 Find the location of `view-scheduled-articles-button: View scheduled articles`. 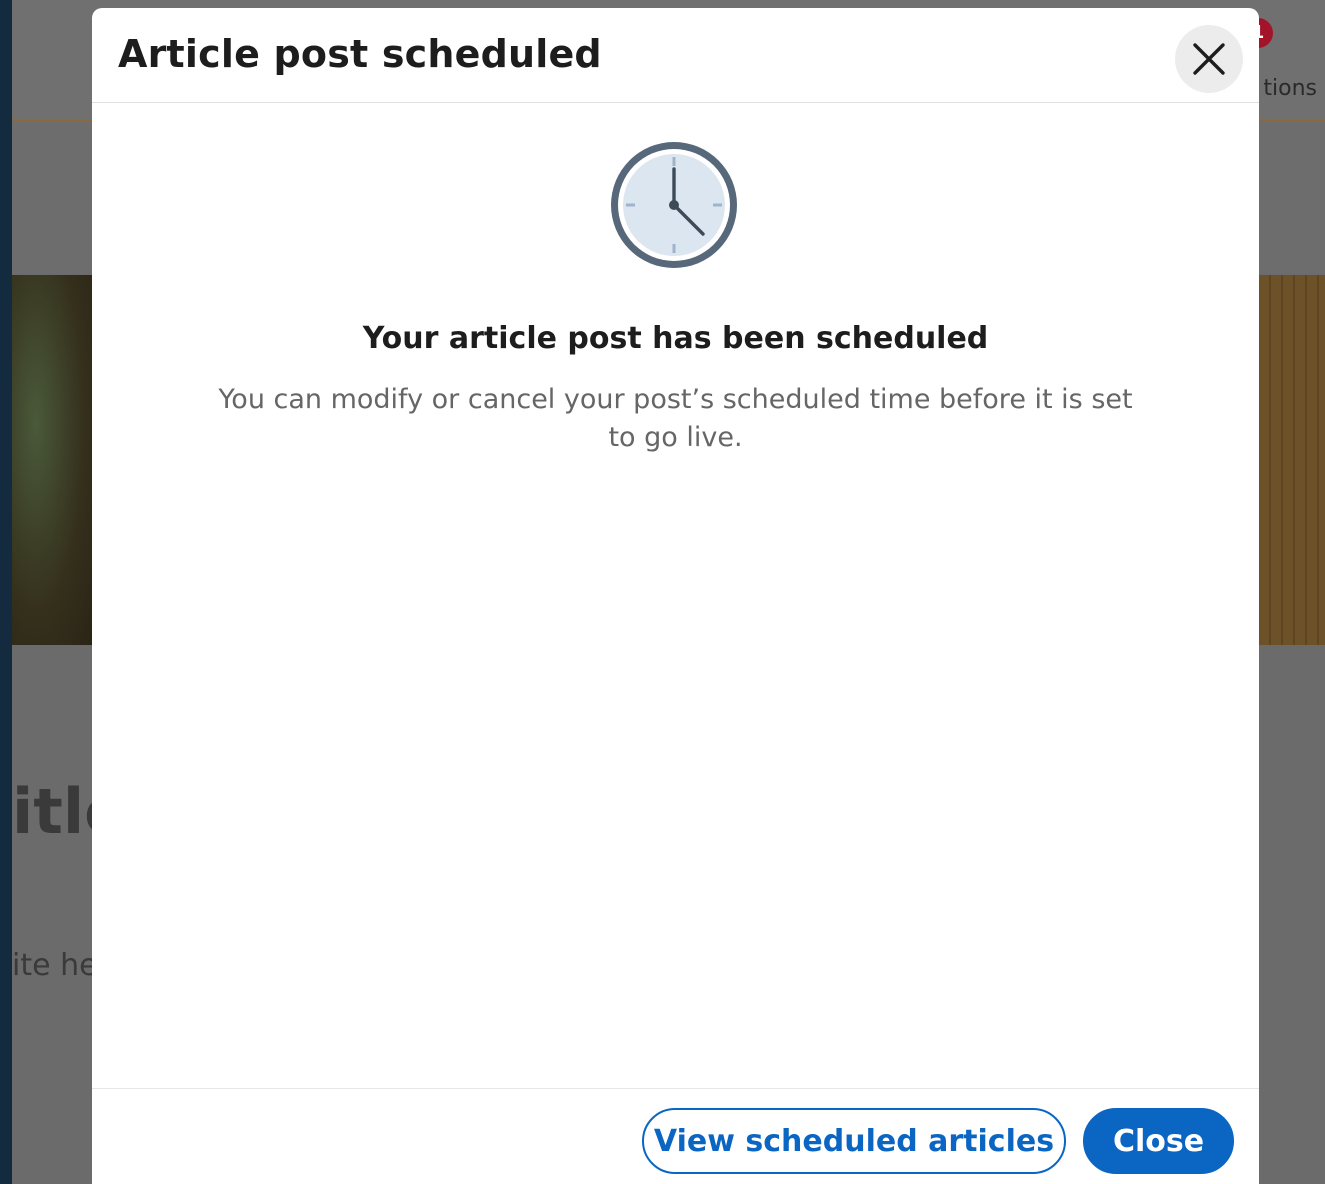

view-scheduled-articles-button: View scheduled articles is located at coordinates (854, 1141).